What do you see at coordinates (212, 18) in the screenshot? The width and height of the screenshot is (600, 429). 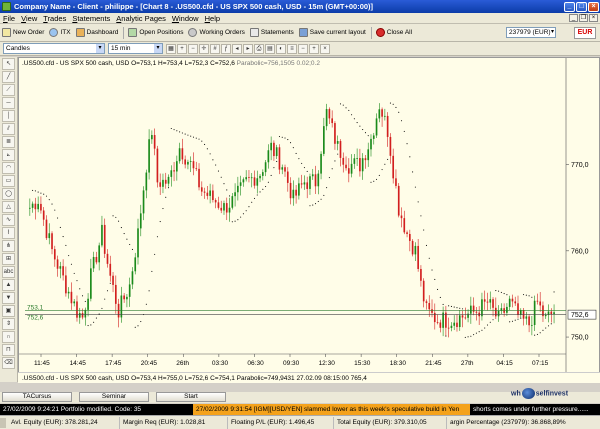 I see `menu-help: Help` at bounding box center [212, 18].